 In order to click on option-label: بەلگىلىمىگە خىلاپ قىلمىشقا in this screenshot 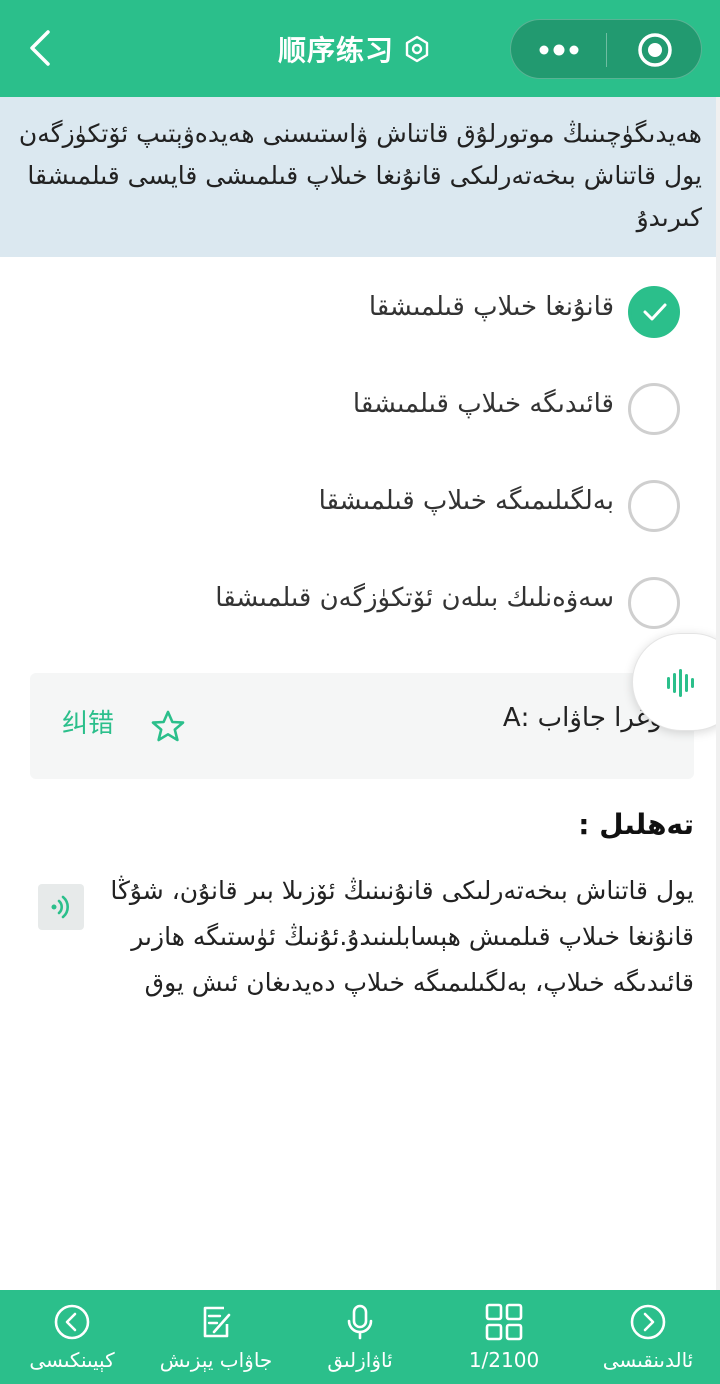, I will do `click(466, 501)`.